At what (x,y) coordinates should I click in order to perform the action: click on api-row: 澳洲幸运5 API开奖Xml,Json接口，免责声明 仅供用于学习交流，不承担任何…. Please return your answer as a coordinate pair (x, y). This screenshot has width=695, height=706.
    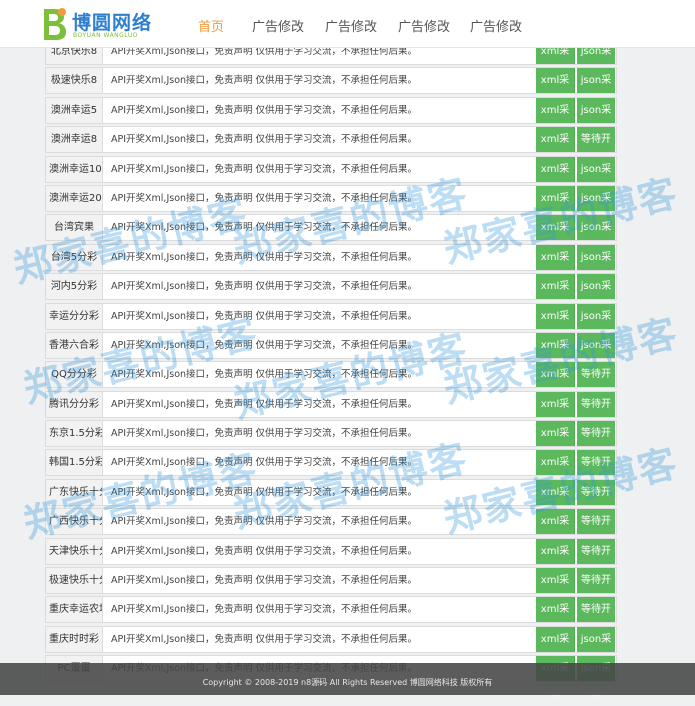
    Looking at the image, I should click on (331, 118).